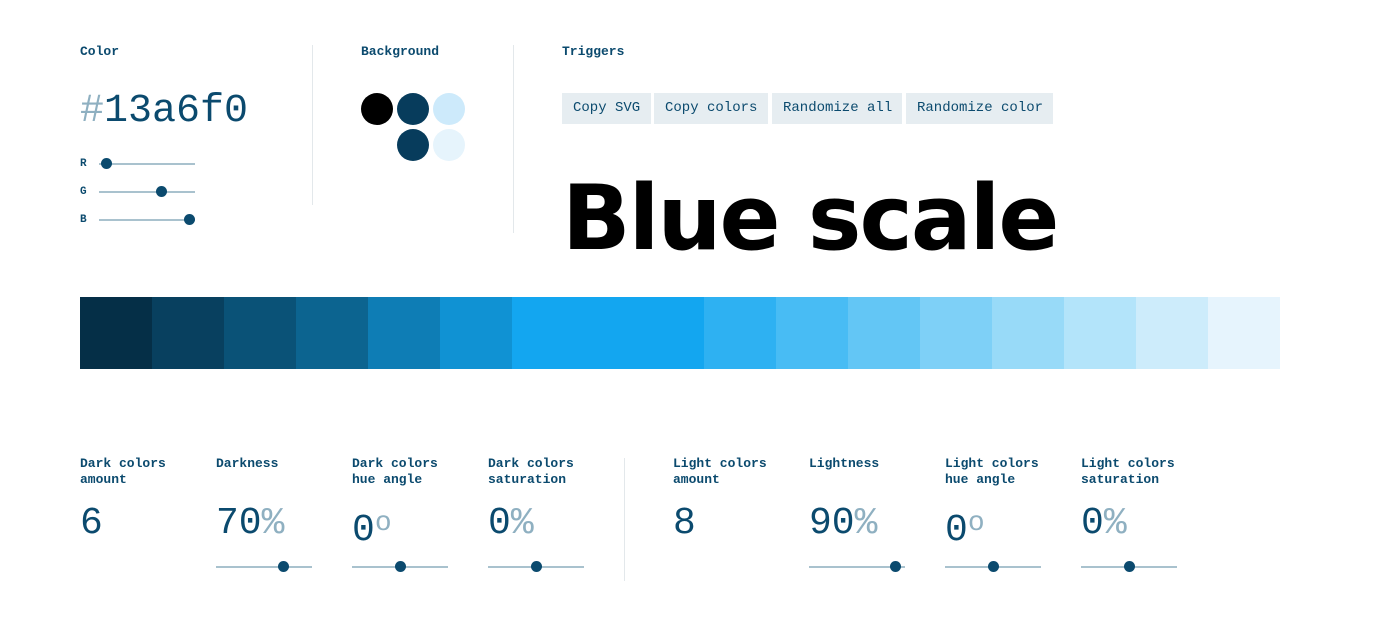  I want to click on r-slider-thumb, so click(107, 163).